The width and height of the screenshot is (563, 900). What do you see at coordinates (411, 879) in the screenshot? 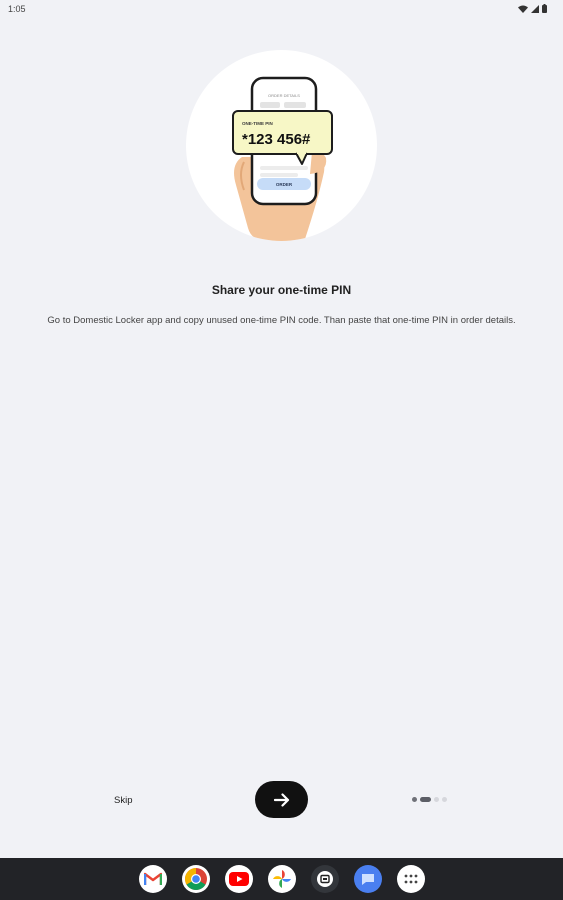
I see `app-drawer-icon` at bounding box center [411, 879].